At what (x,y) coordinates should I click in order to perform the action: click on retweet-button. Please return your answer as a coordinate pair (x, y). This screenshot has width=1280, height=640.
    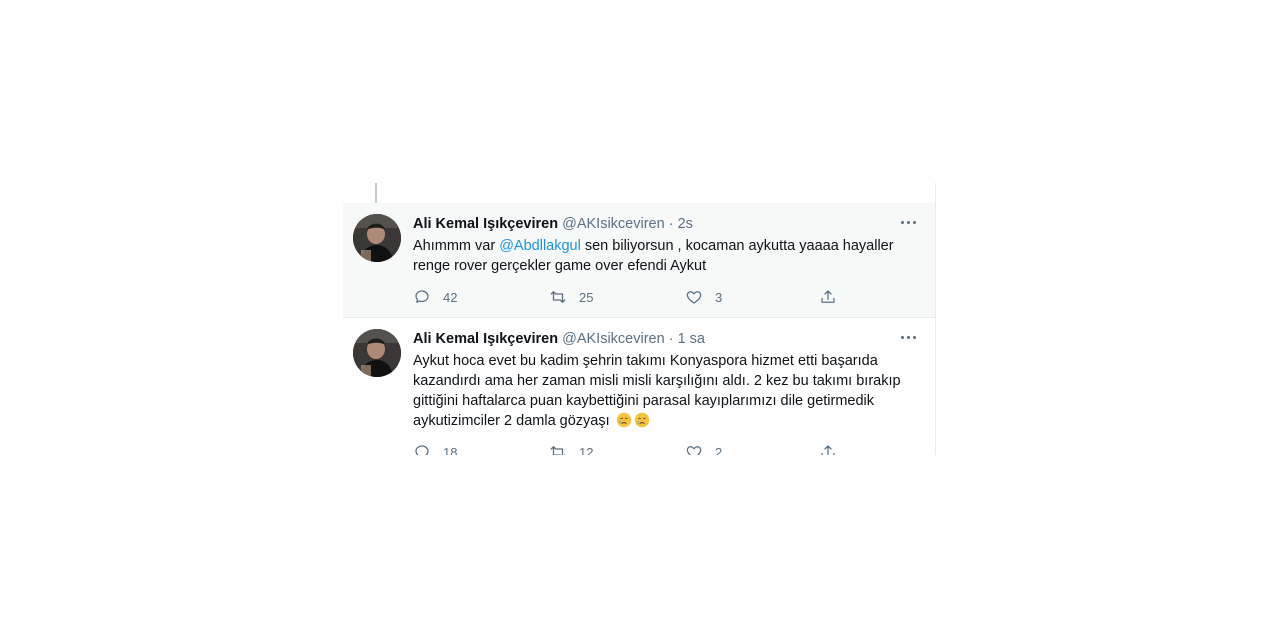
    Looking at the image, I should click on (558, 184).